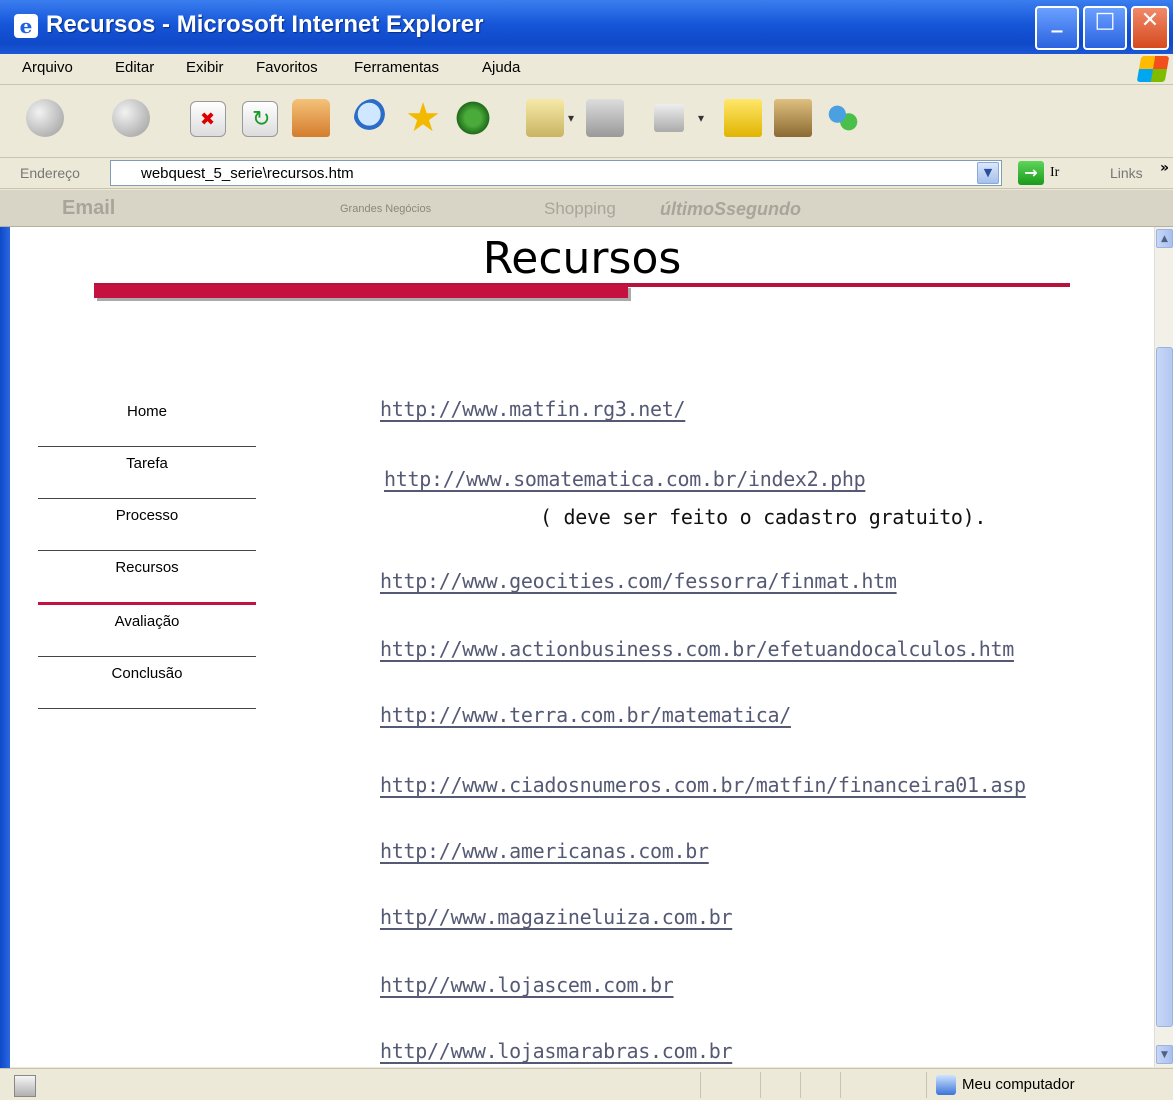 The image size is (1173, 1100). I want to click on vertical-scrollbar: ▲ ▼, so click(1163, 647).